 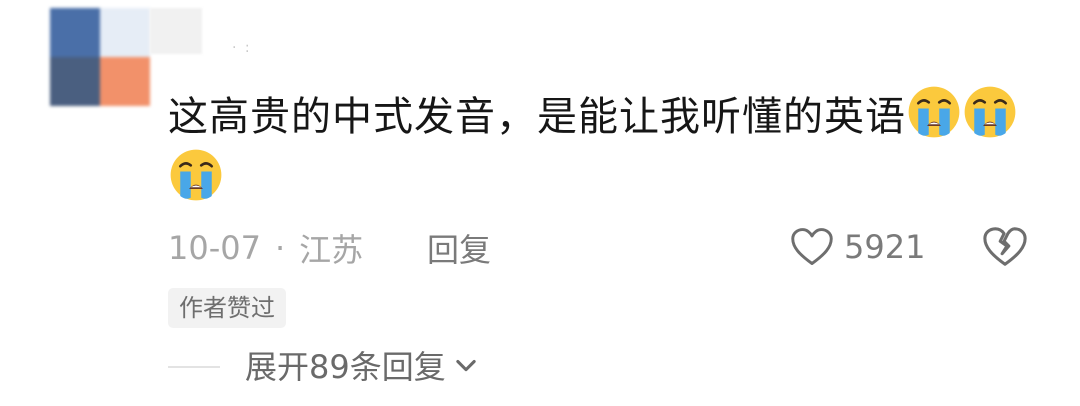 I want to click on comment-text: 这高贵的中式发音，是能让我听懂的英语, so click(x=537, y=117).